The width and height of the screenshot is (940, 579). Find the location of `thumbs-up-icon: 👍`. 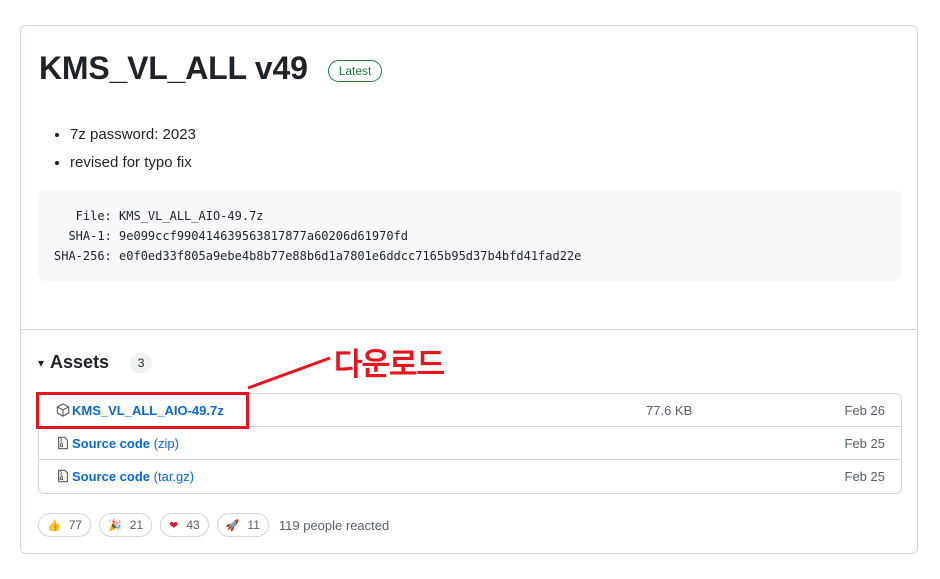

thumbs-up-icon: 👍 is located at coordinates (54, 525).